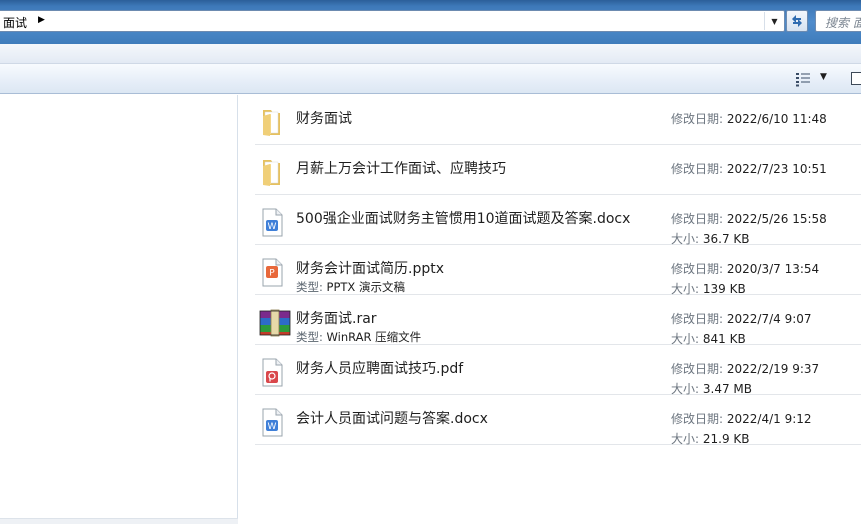  What do you see at coordinates (41, 20) in the screenshot?
I see `triangle-right-icon: ▶` at bounding box center [41, 20].